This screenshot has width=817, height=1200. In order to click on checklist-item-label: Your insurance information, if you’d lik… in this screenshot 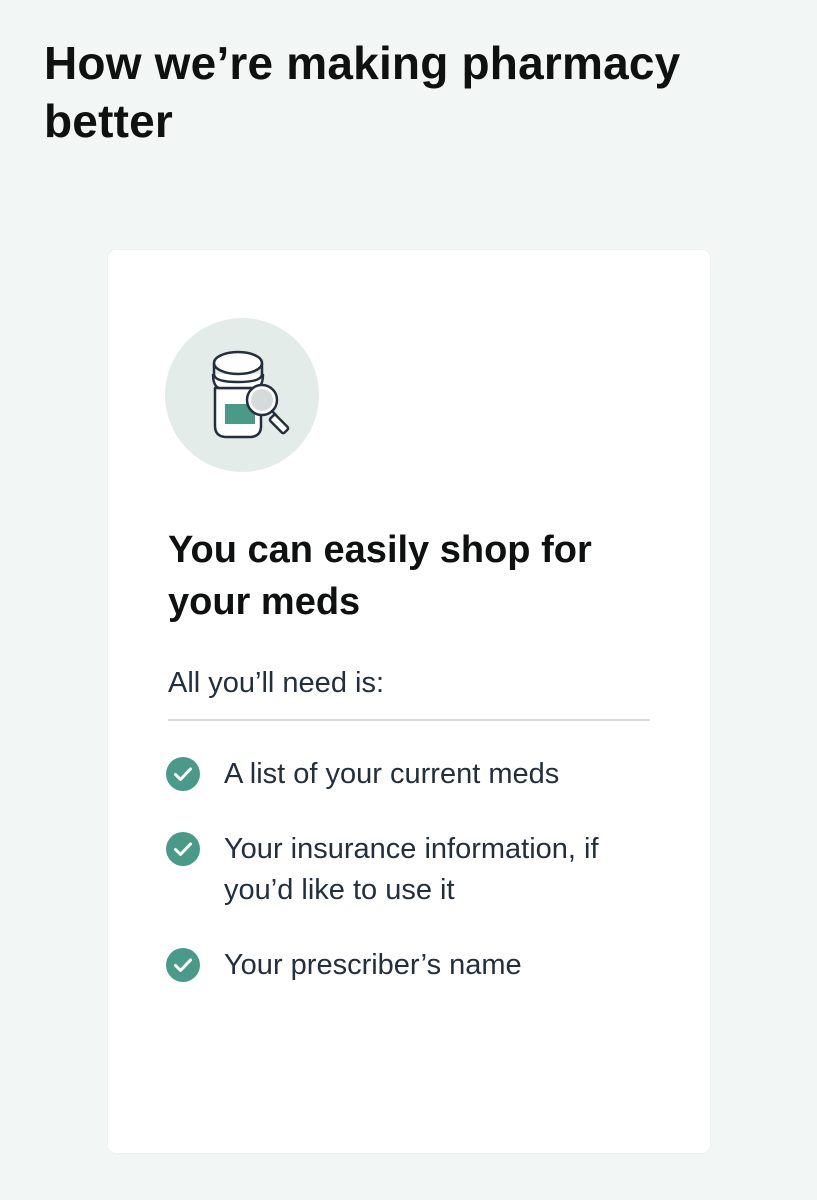, I will do `click(411, 869)`.